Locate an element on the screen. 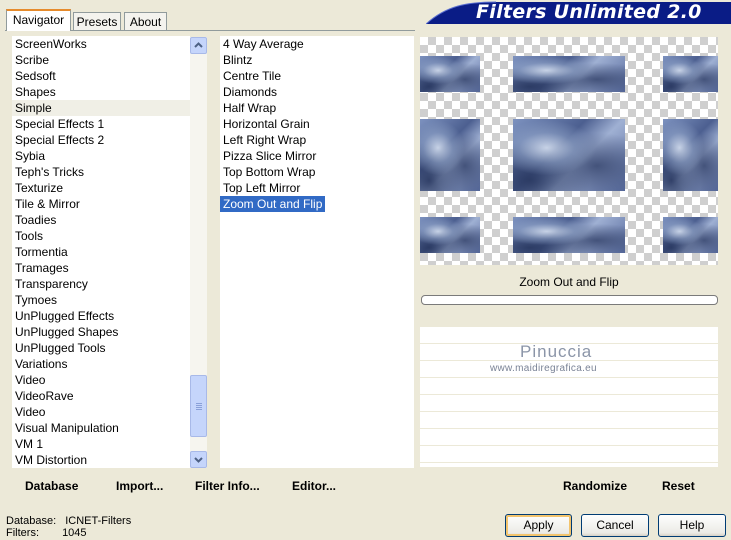  randomize-button: Randomize is located at coordinates (595, 486).